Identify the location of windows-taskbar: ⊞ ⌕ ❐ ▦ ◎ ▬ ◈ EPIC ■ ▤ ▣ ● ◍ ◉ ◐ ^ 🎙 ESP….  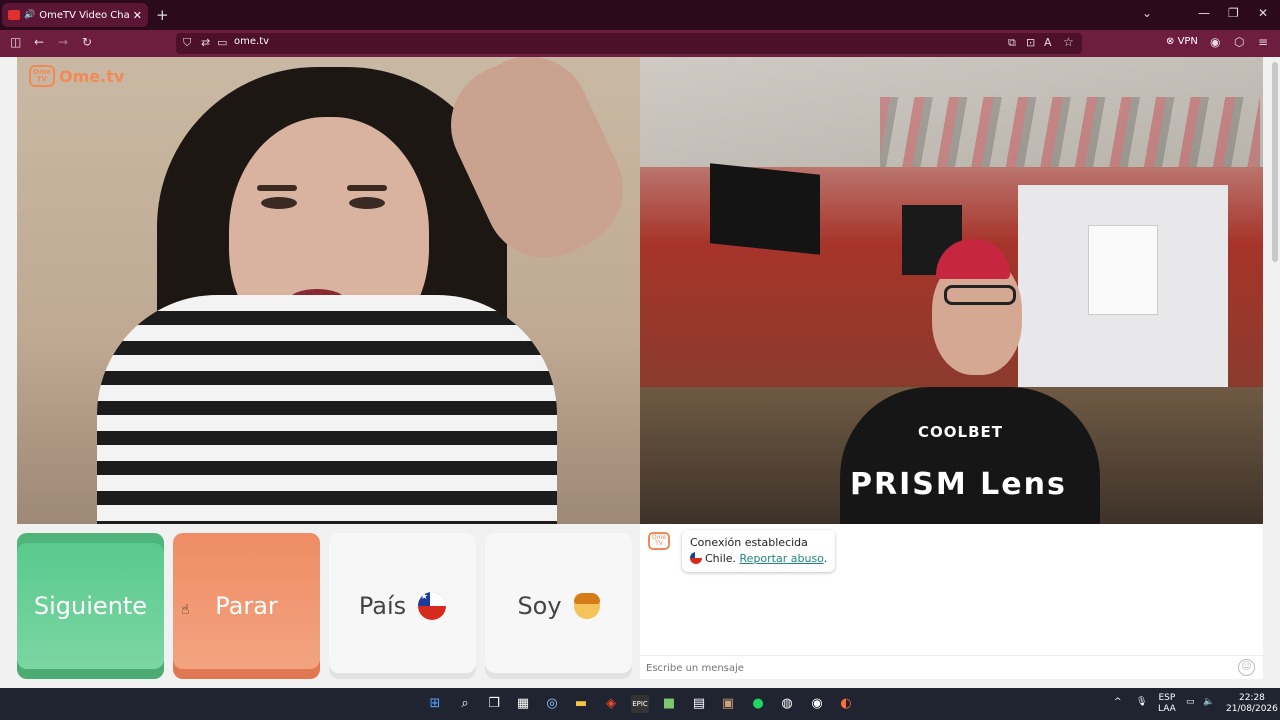
(640, 704).